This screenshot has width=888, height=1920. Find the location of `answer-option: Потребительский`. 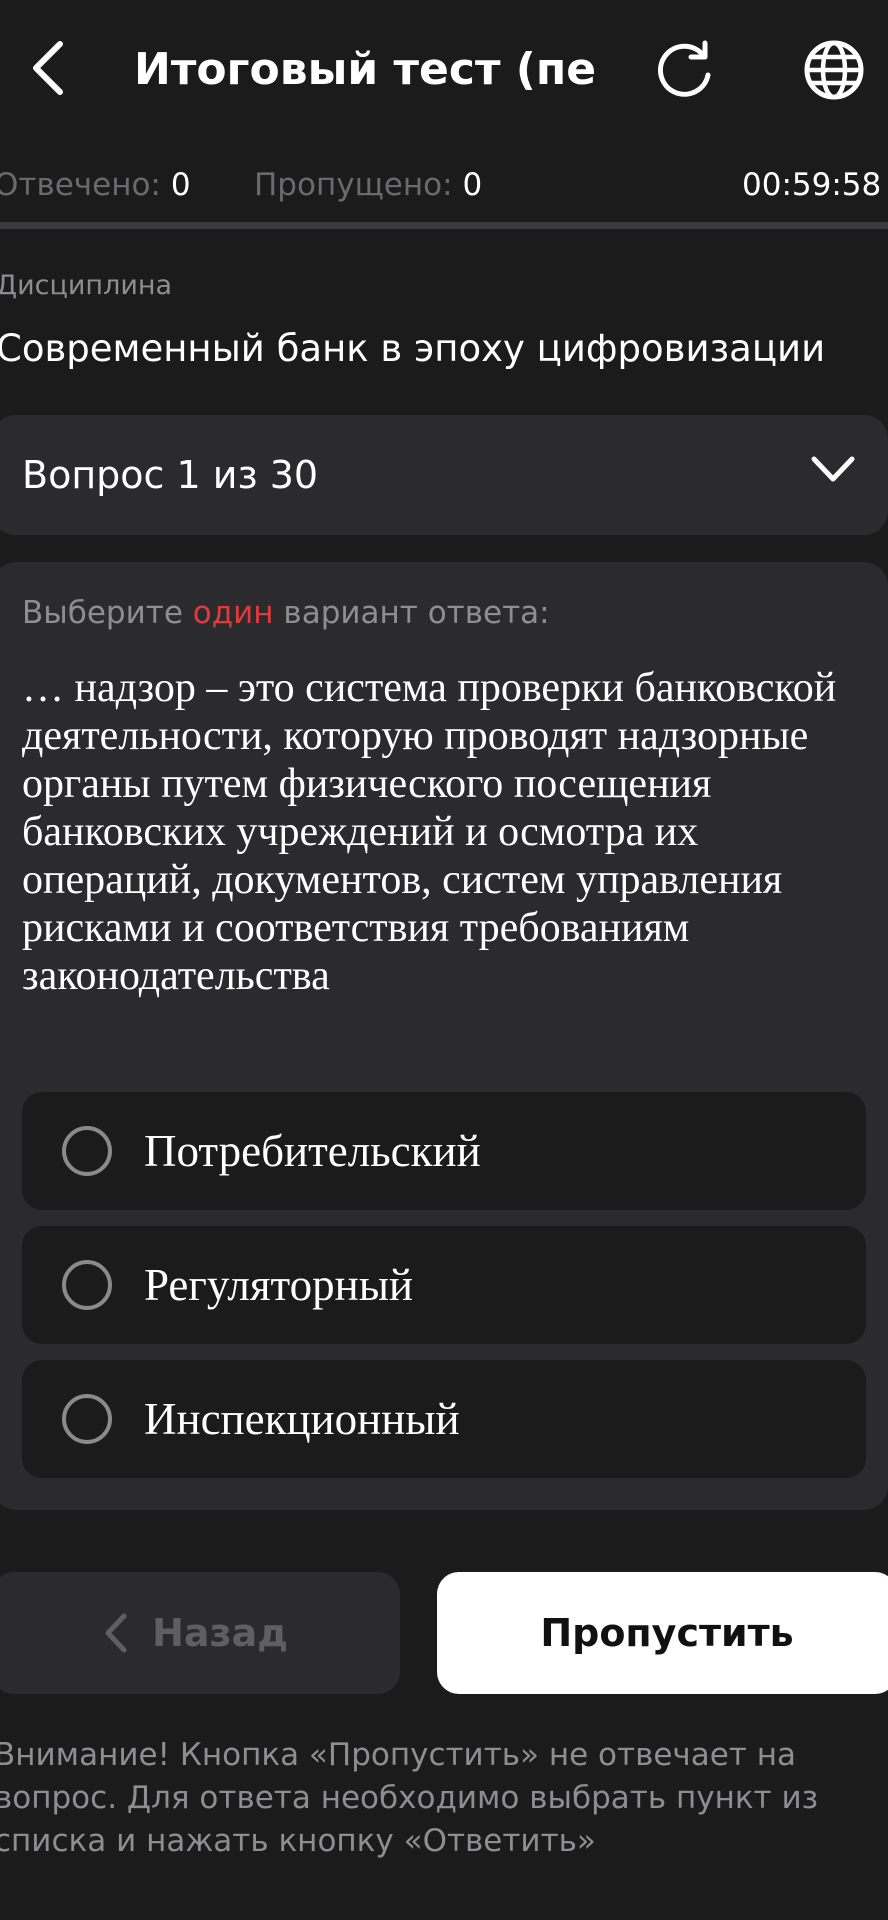

answer-option: Потребительский is located at coordinates (444, 1151).